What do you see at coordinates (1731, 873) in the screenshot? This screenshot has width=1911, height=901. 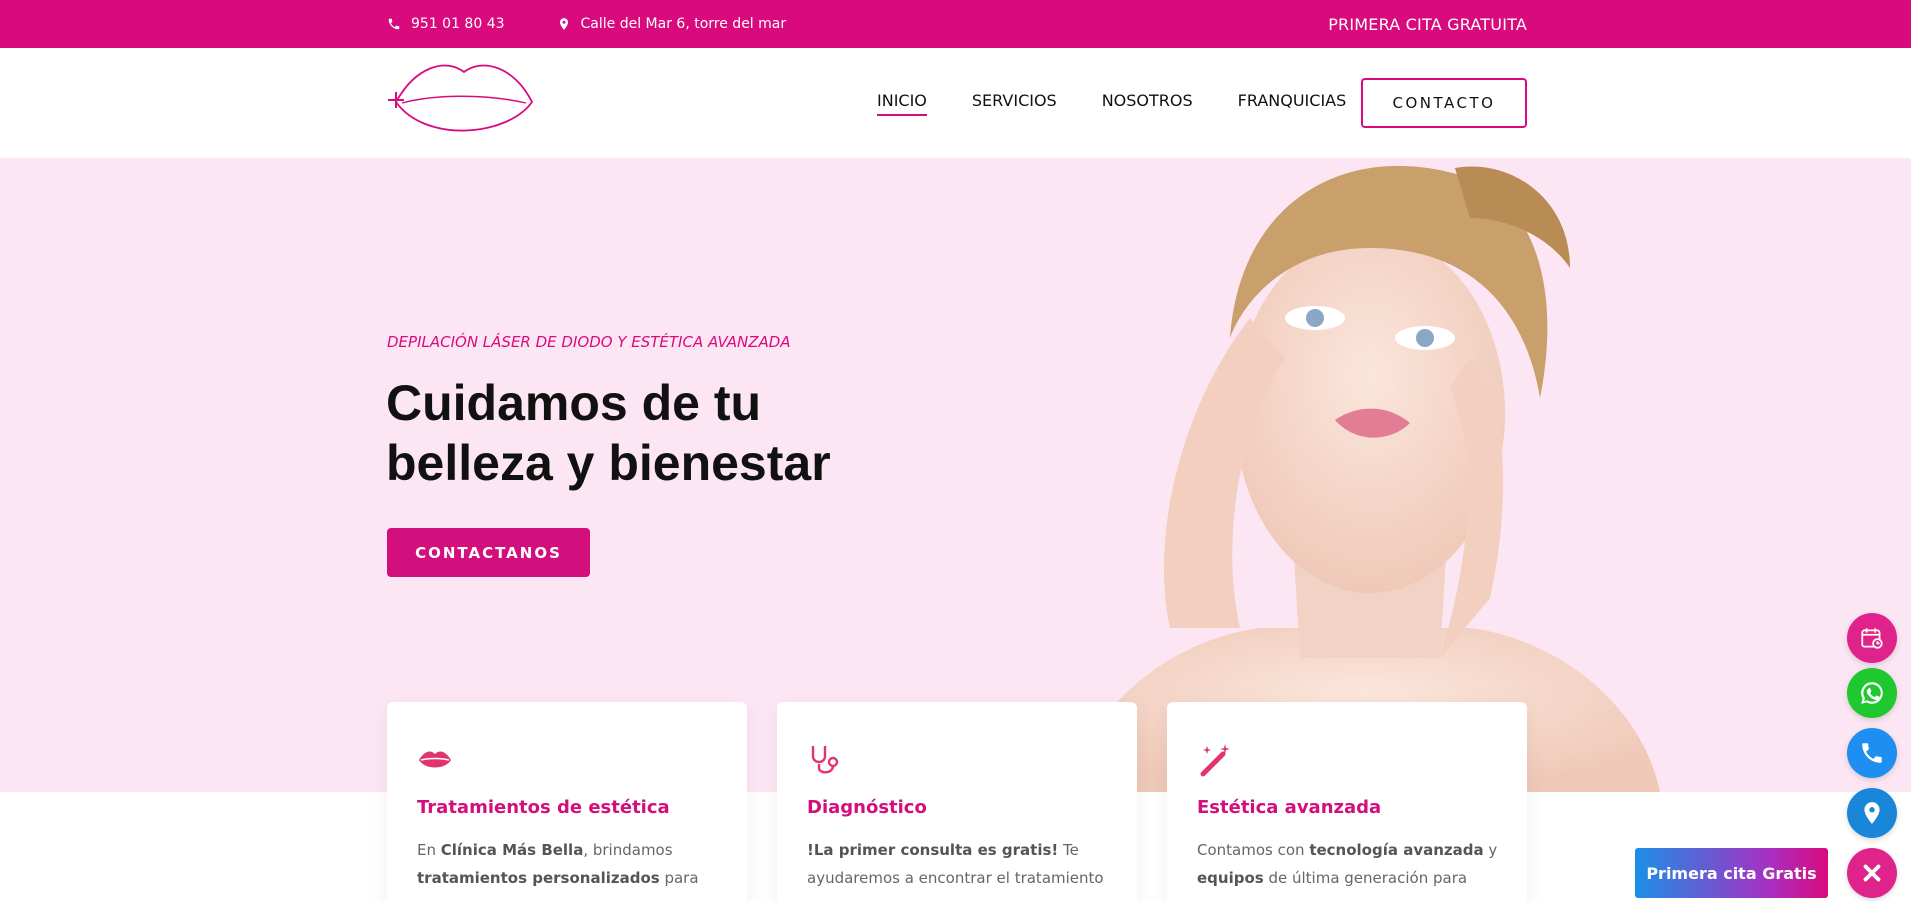 I see `first-visit-free-button: Primera cita Gratis` at bounding box center [1731, 873].